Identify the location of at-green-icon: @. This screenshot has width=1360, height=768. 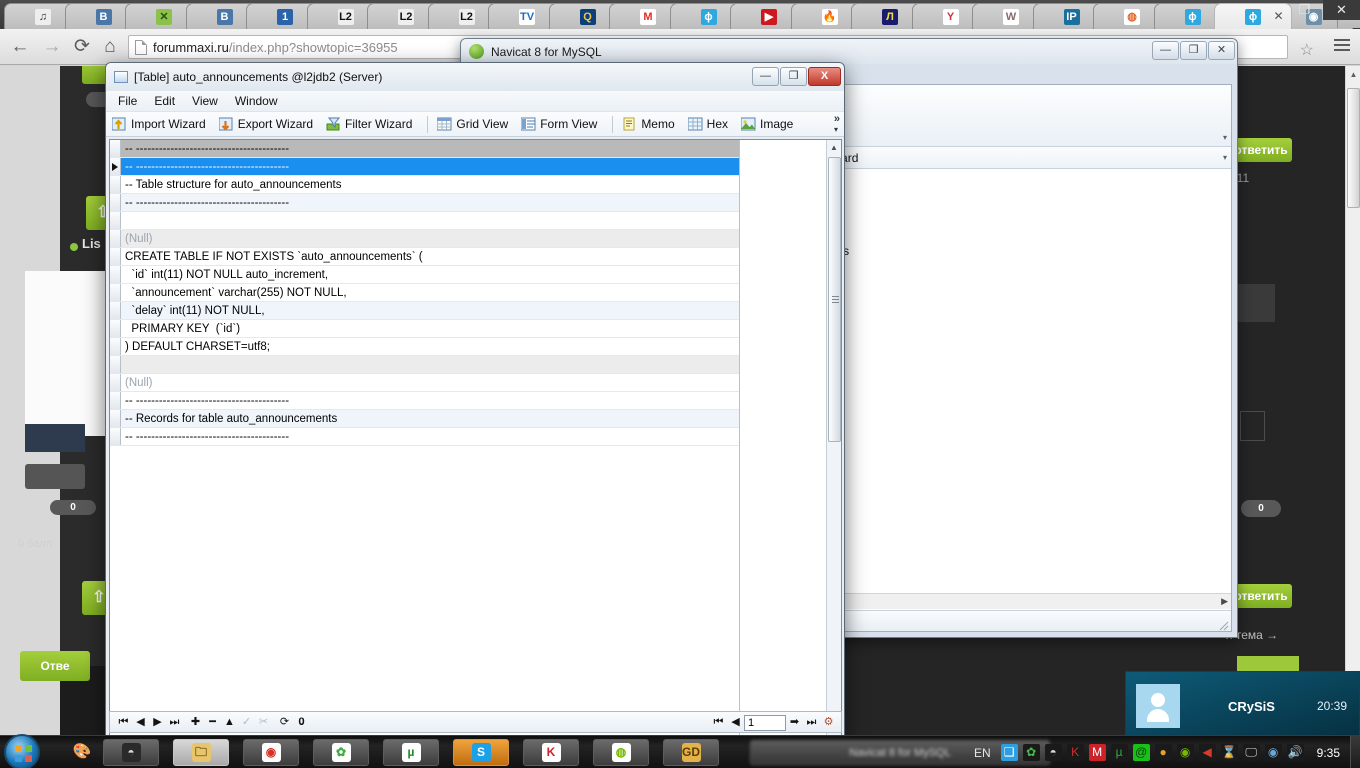
(1141, 752).